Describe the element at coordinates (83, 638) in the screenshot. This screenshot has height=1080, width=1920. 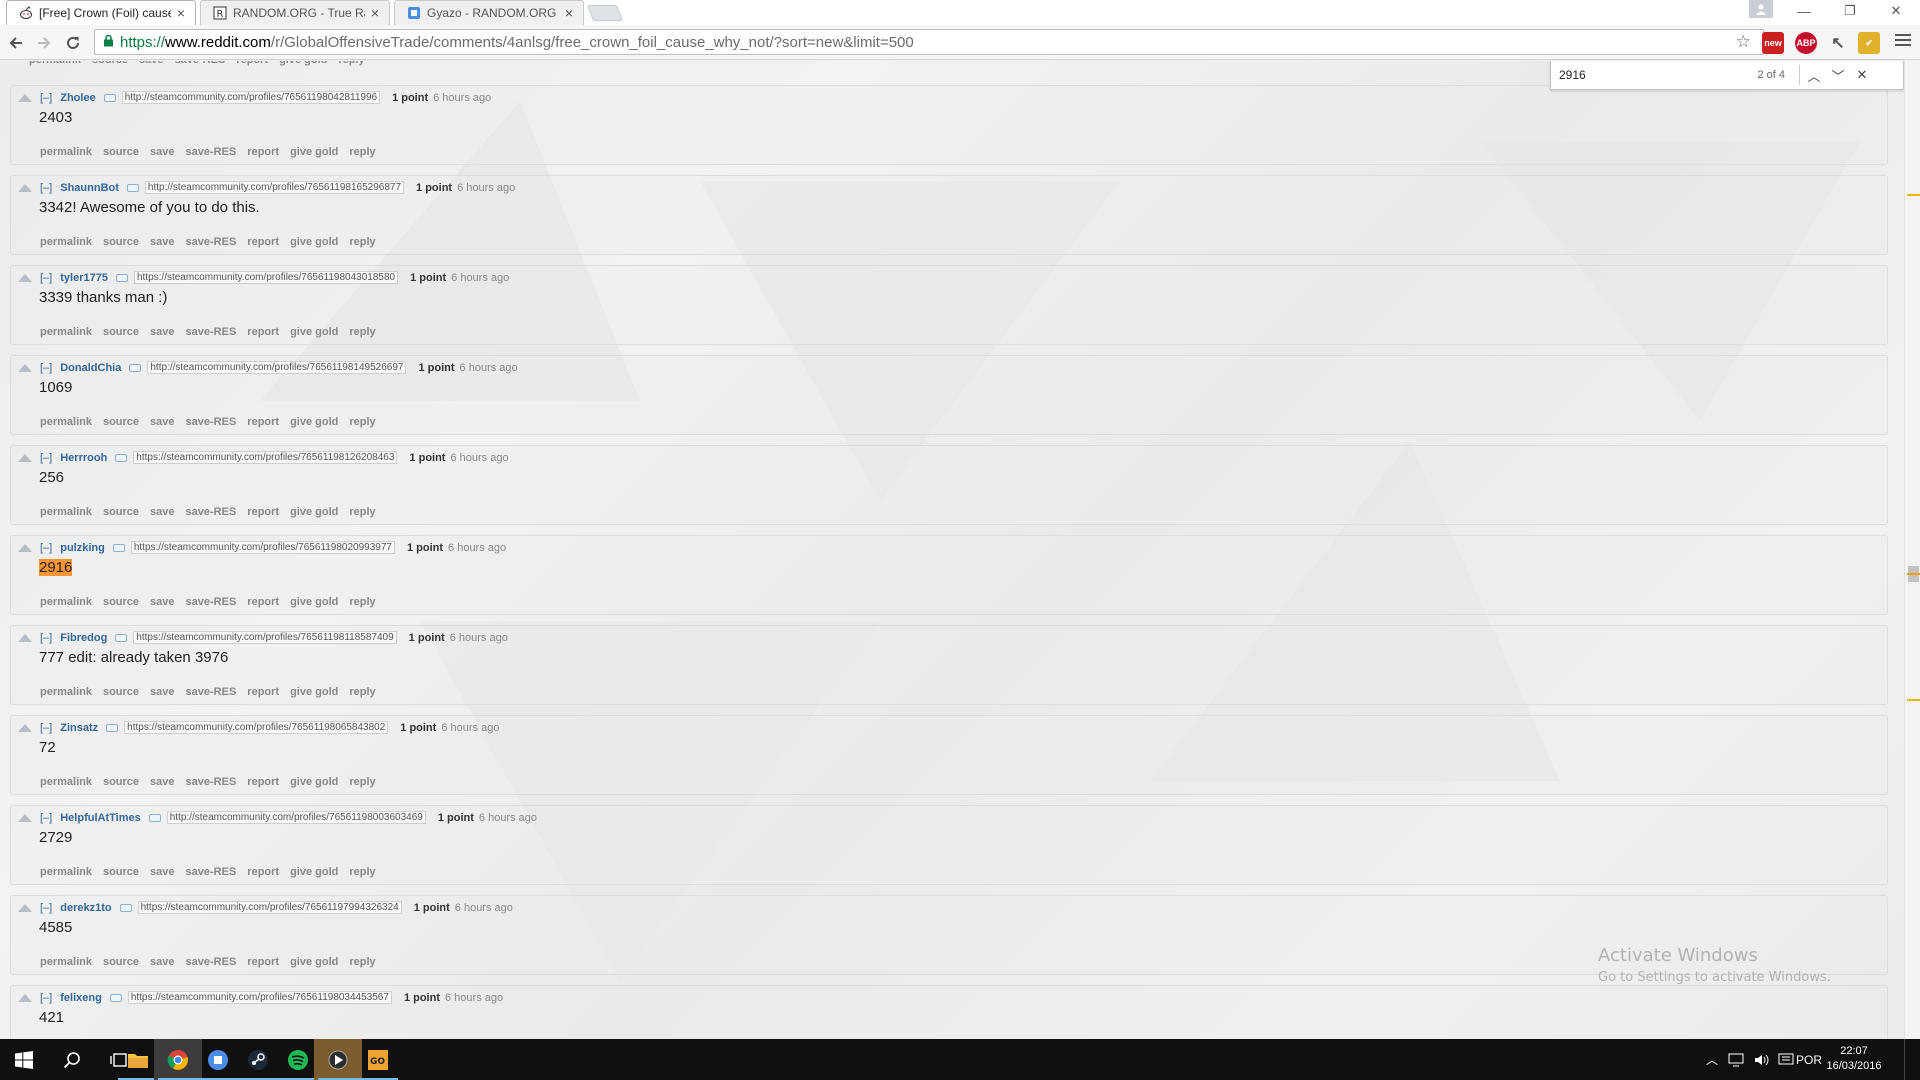
I see `comment-author: Fibredog` at that location.